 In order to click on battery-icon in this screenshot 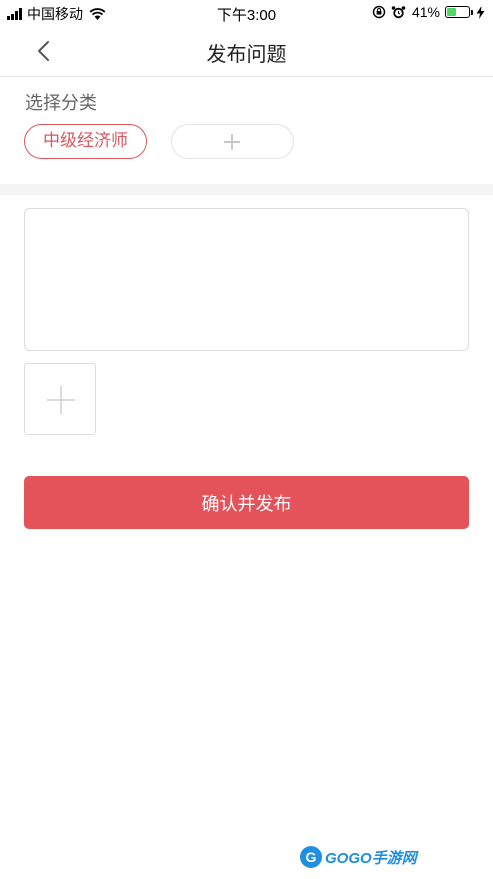, I will do `click(459, 12)`.